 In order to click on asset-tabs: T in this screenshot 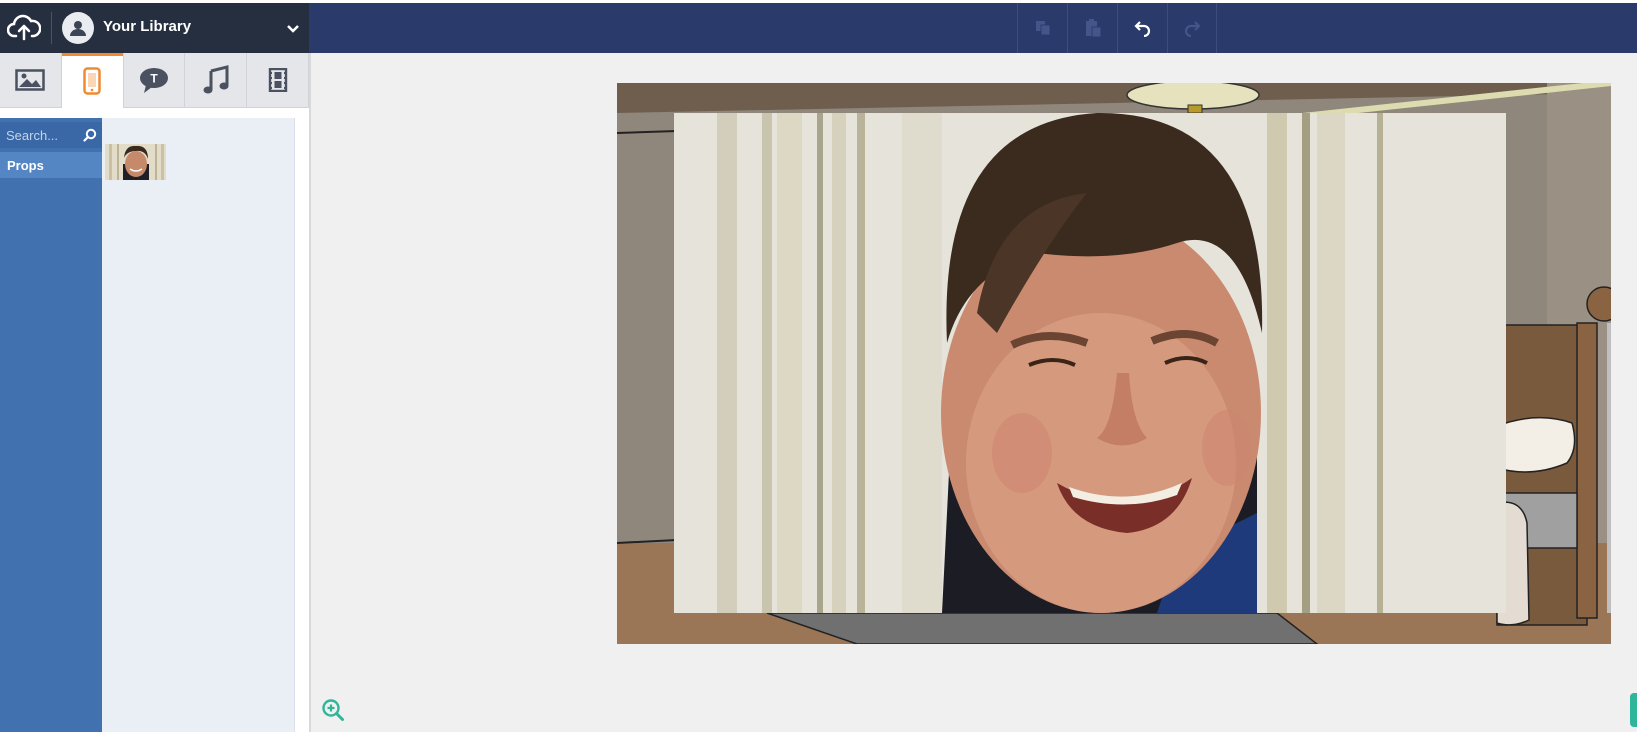, I will do `click(154, 80)`.